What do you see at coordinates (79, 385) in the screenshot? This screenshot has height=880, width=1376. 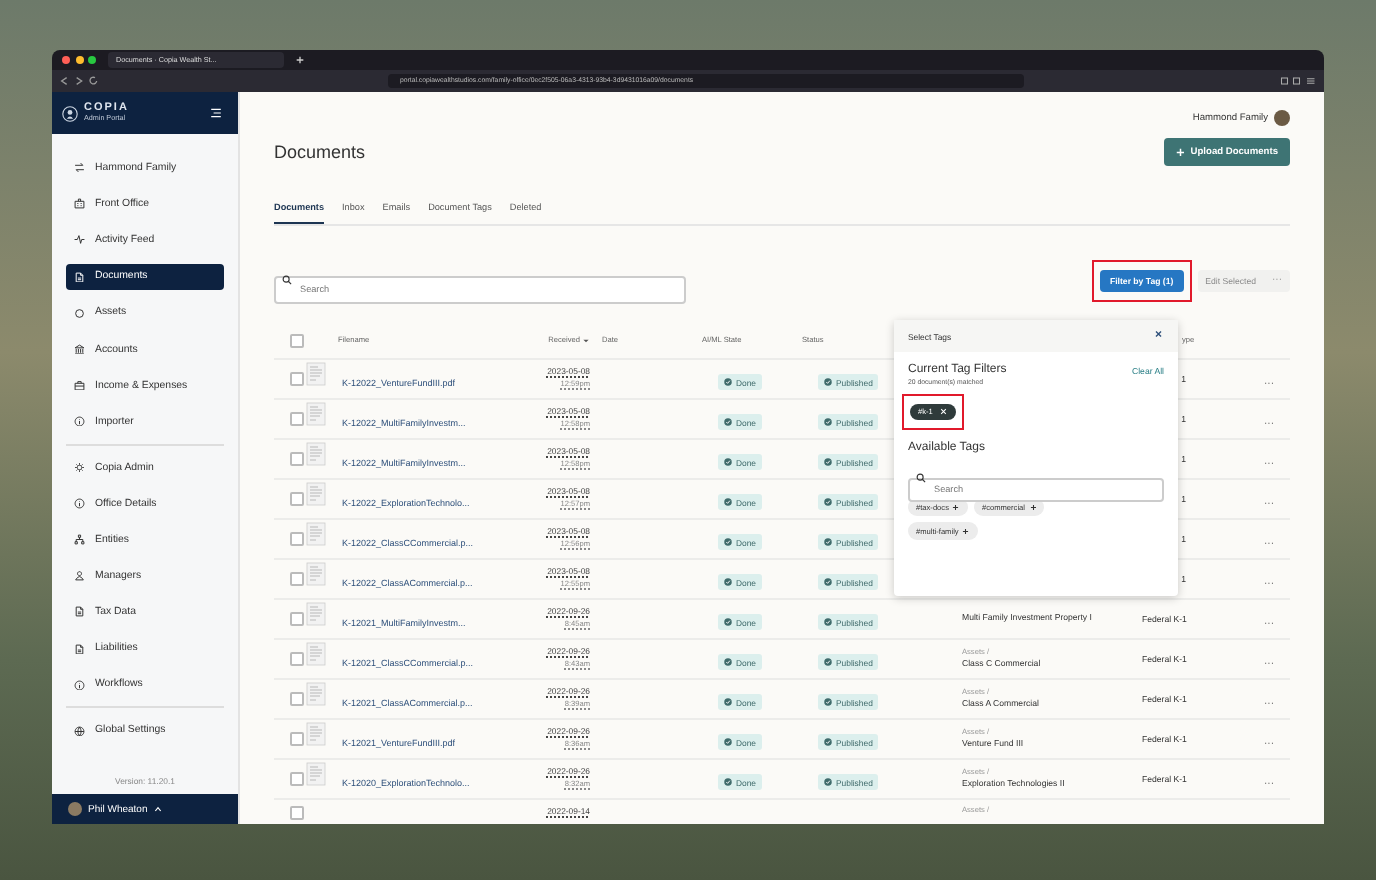 I see `briefcase-icon` at bounding box center [79, 385].